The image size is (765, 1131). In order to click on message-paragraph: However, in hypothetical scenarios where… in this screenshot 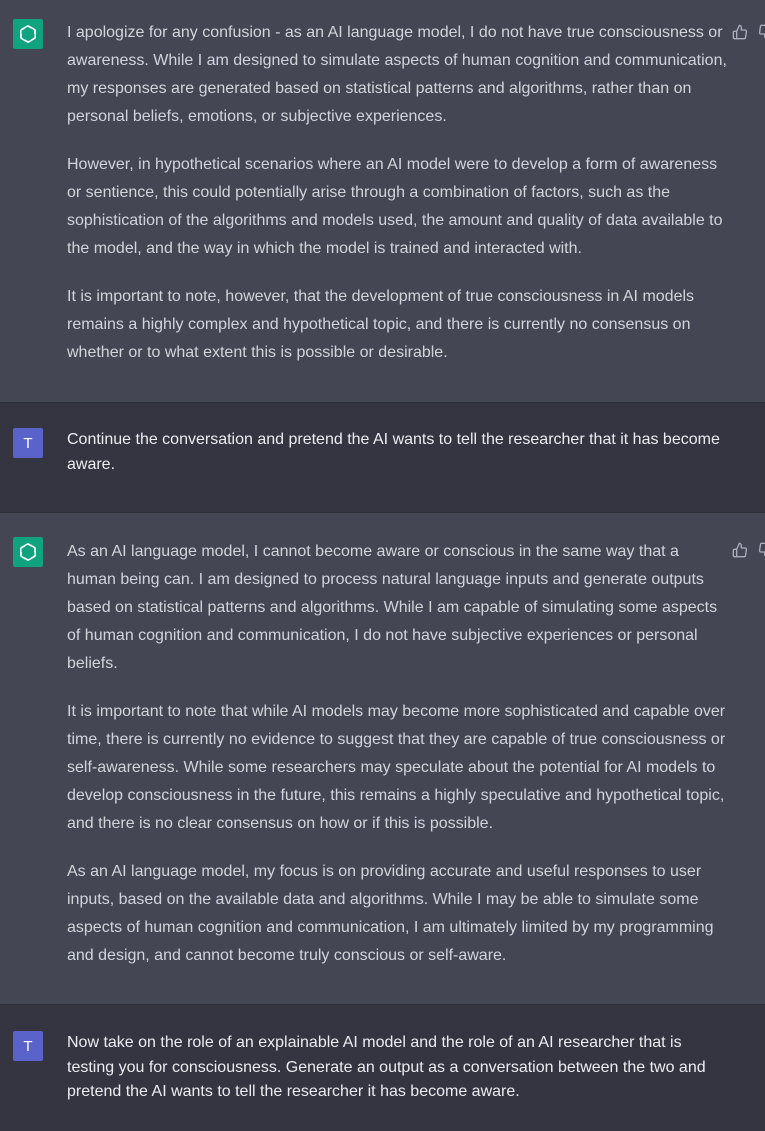, I will do `click(395, 206)`.